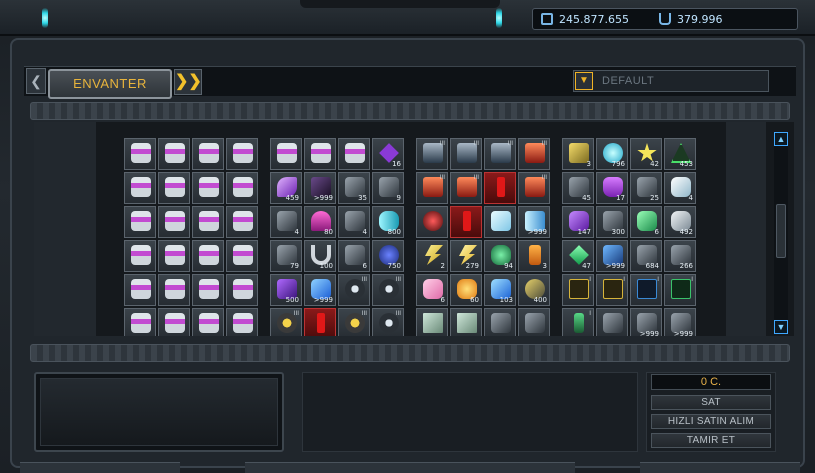 This screenshot has height=473, width=815. What do you see at coordinates (578, 154) in the screenshot?
I see `inventory-slot: 3` at bounding box center [578, 154].